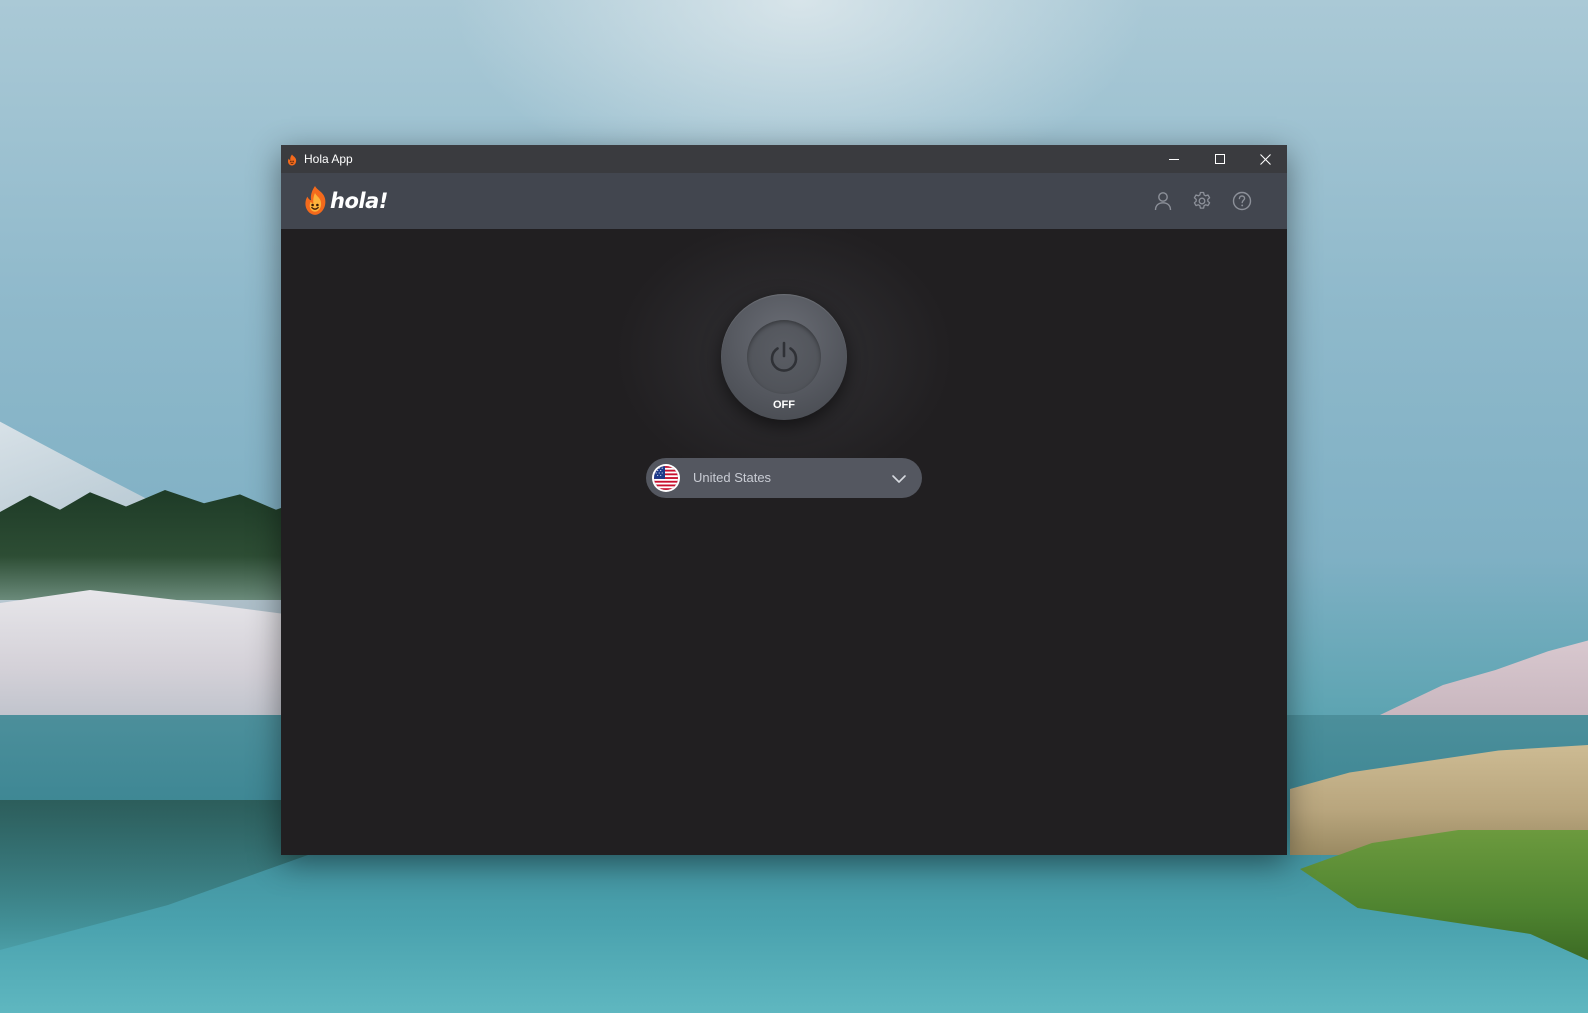  Describe the element at coordinates (292, 159) in the screenshot. I see `app-flame-icon` at that location.